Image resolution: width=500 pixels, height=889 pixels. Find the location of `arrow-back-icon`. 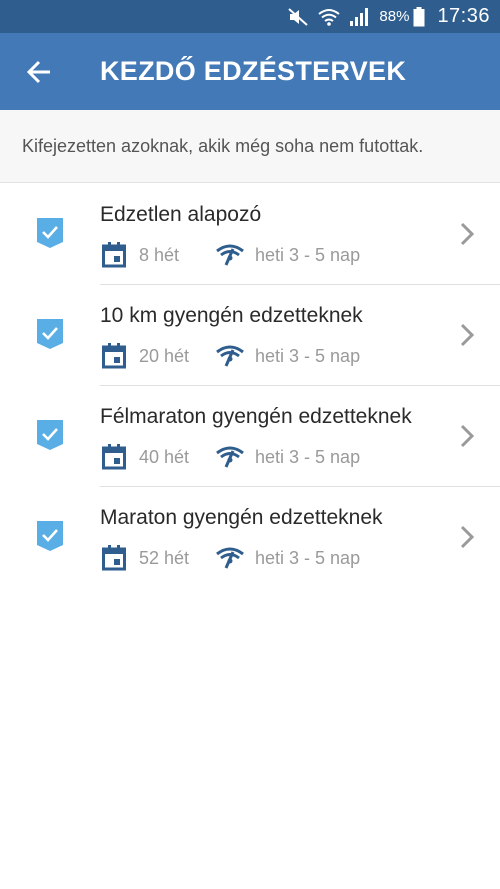

arrow-back-icon is located at coordinates (38, 71).